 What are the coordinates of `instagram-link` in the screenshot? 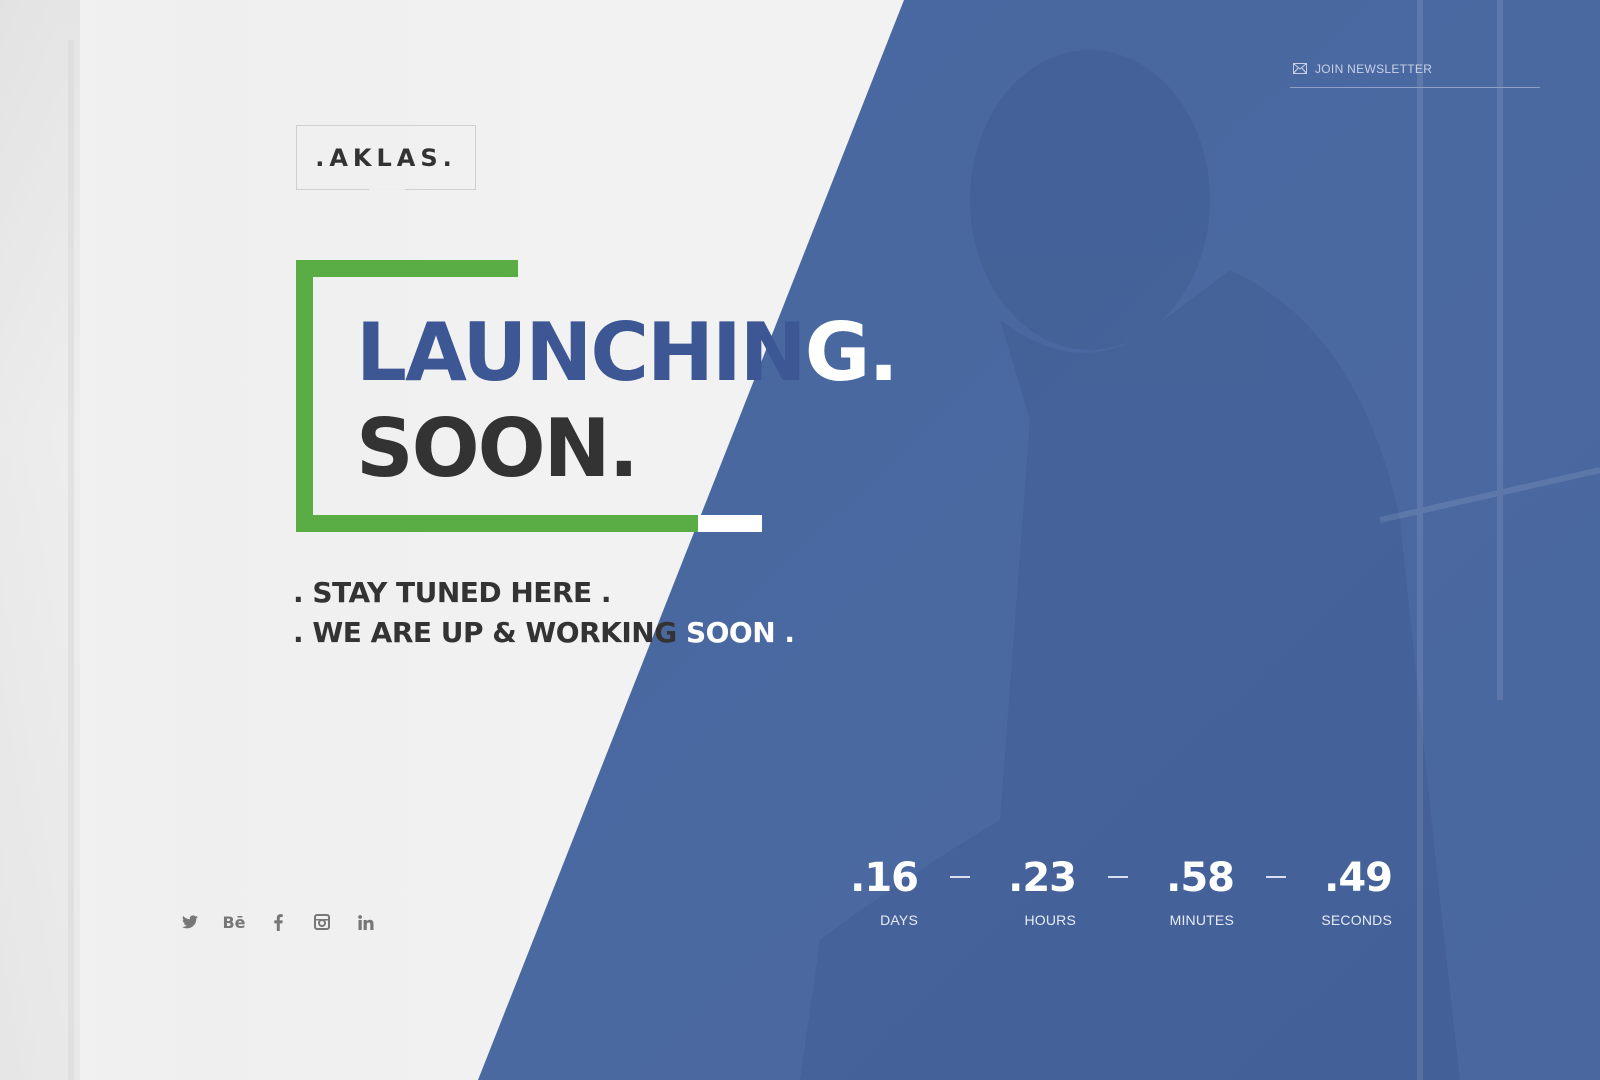 It's located at (322, 922).